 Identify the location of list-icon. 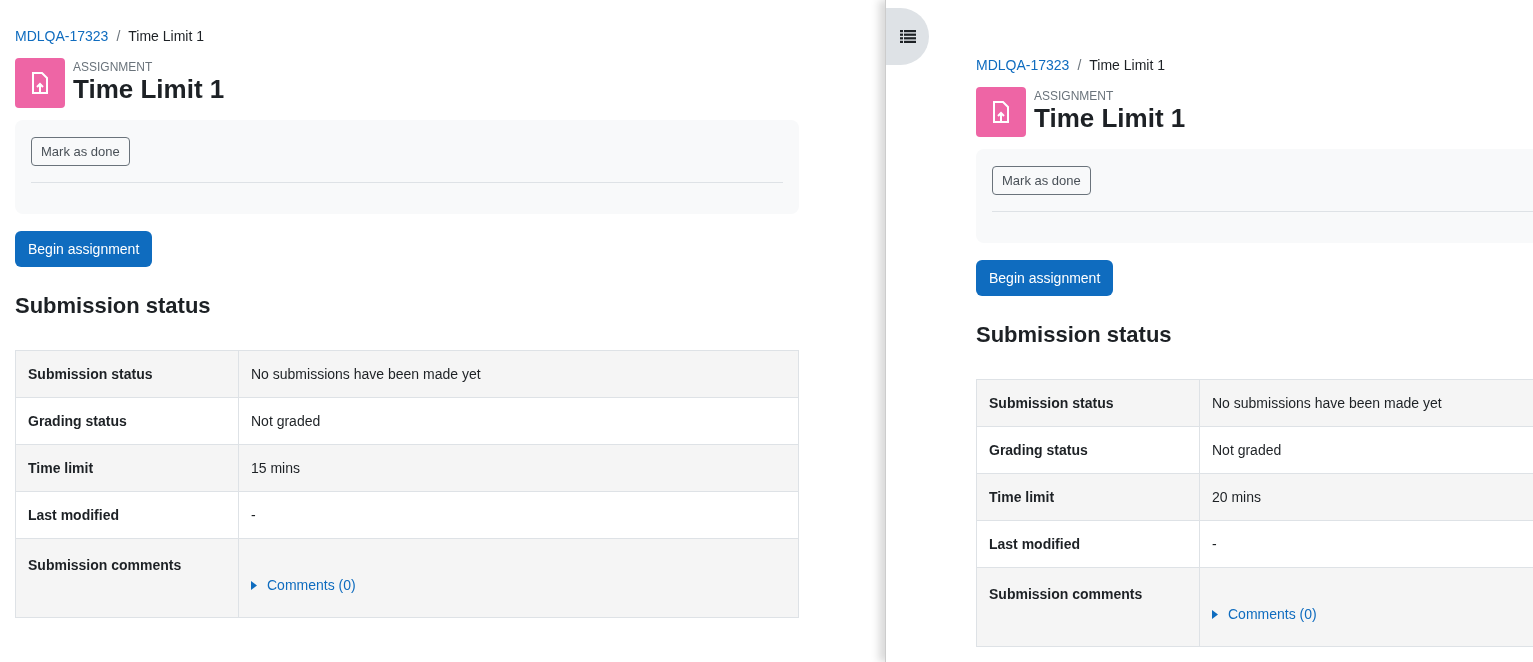
(907, 36).